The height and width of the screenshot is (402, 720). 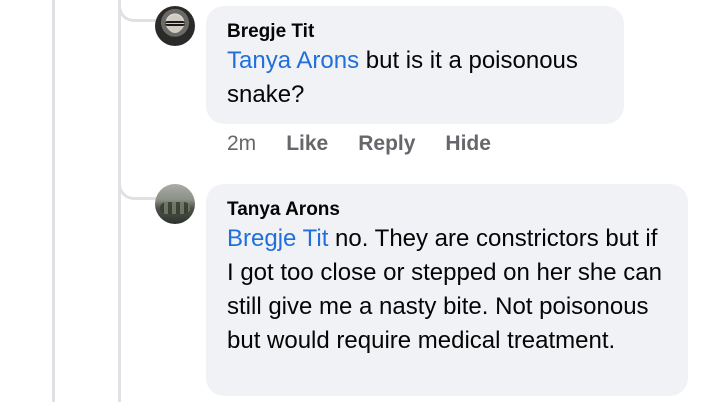 I want to click on avatar-glasses, so click(x=175, y=23).